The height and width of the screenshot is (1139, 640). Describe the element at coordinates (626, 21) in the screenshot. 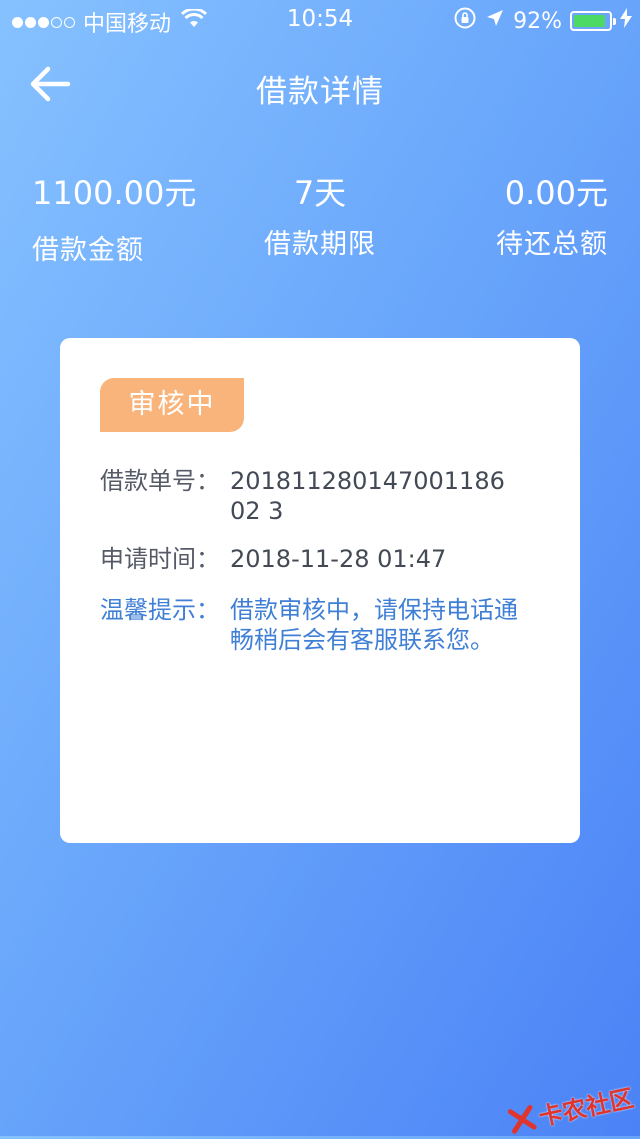

I see `charging-bolt-icon` at that location.